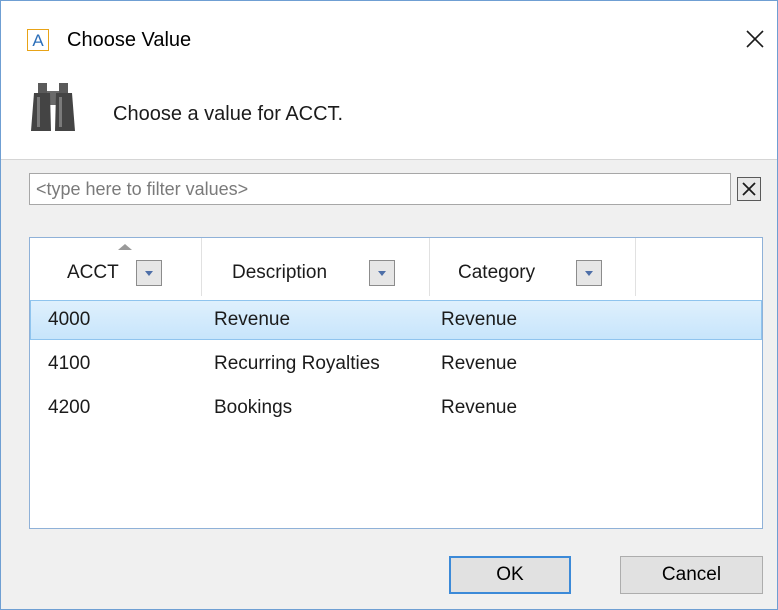 Image resolution: width=778 pixels, height=610 pixels. I want to click on sort-ascending-icon, so click(125, 247).